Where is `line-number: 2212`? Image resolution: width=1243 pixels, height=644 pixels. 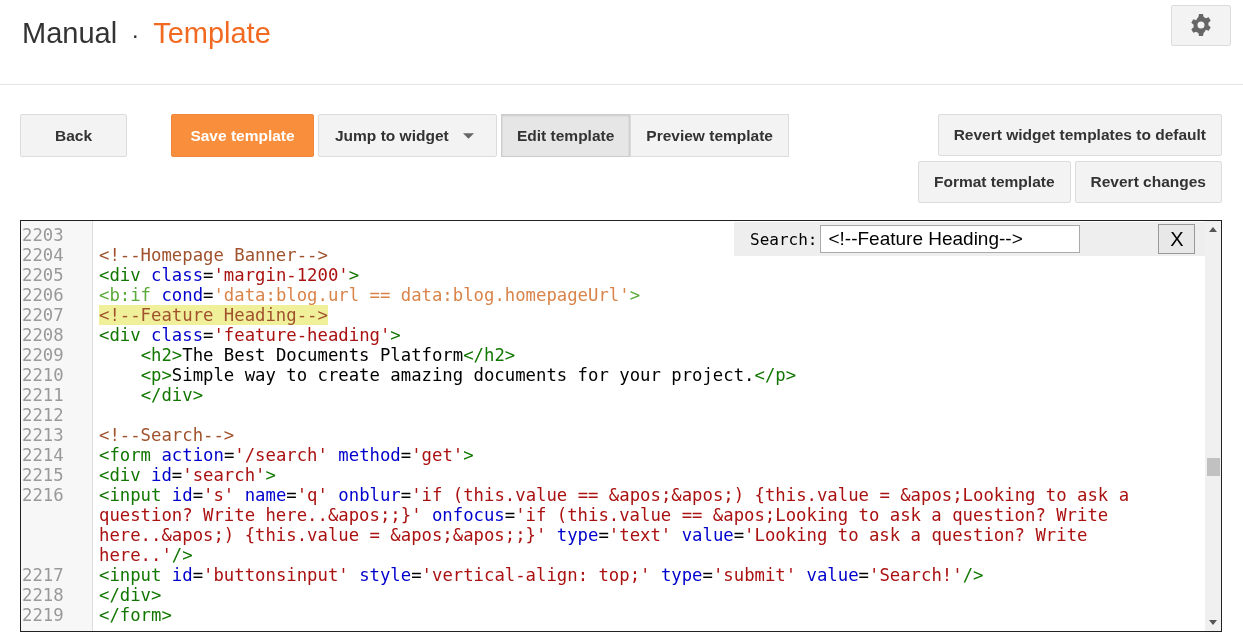
line-number: 2212 is located at coordinates (43, 415).